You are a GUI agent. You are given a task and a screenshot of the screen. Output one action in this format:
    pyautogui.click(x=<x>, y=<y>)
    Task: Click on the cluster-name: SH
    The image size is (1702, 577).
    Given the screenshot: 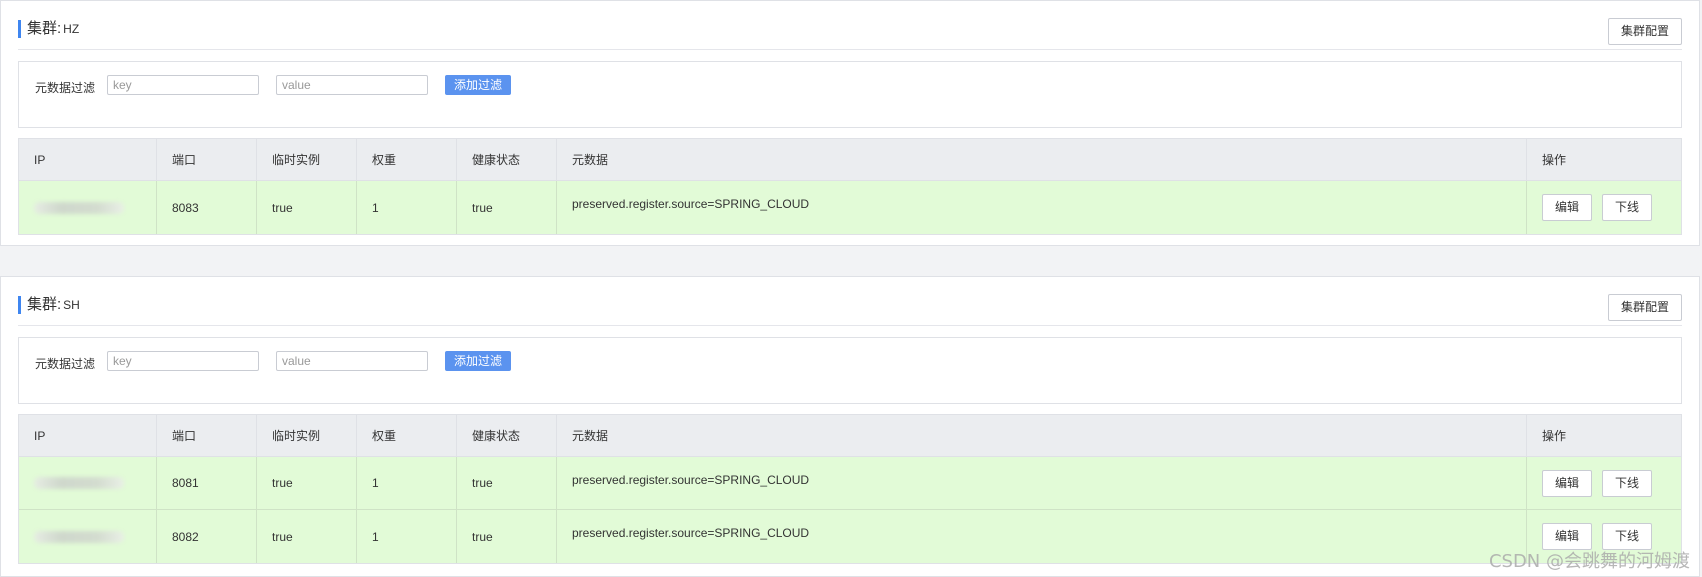 What is the action you would take?
    pyautogui.click(x=71, y=305)
    